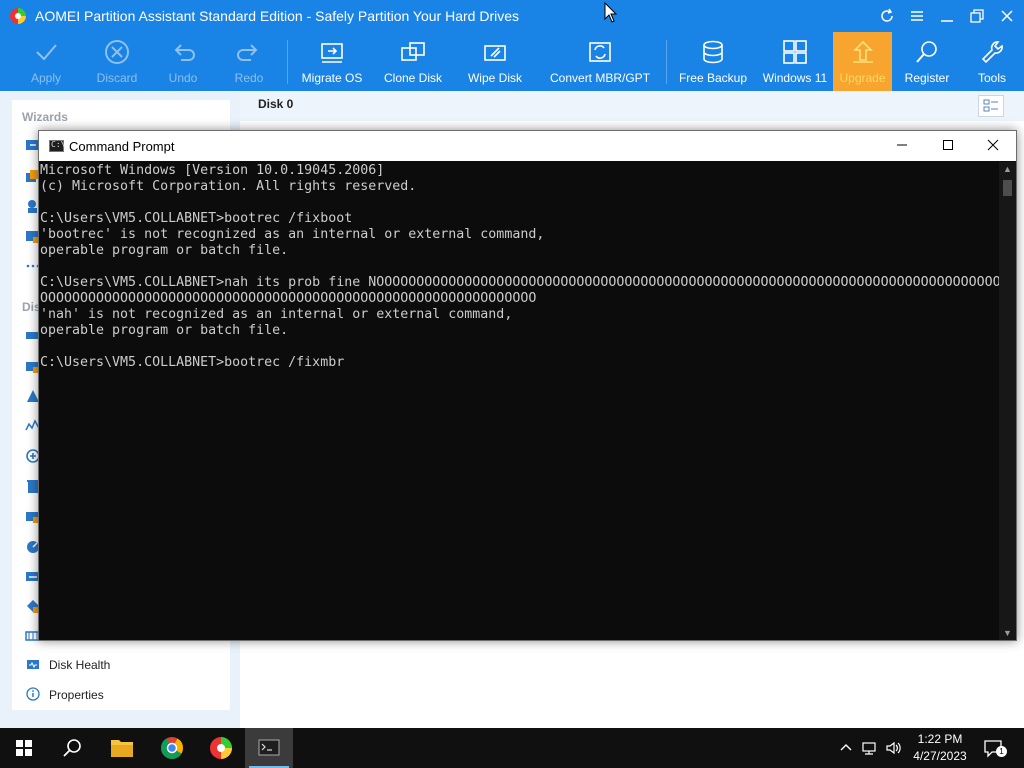  What do you see at coordinates (276, 104) in the screenshot?
I see `disk-label: Disk 0` at bounding box center [276, 104].